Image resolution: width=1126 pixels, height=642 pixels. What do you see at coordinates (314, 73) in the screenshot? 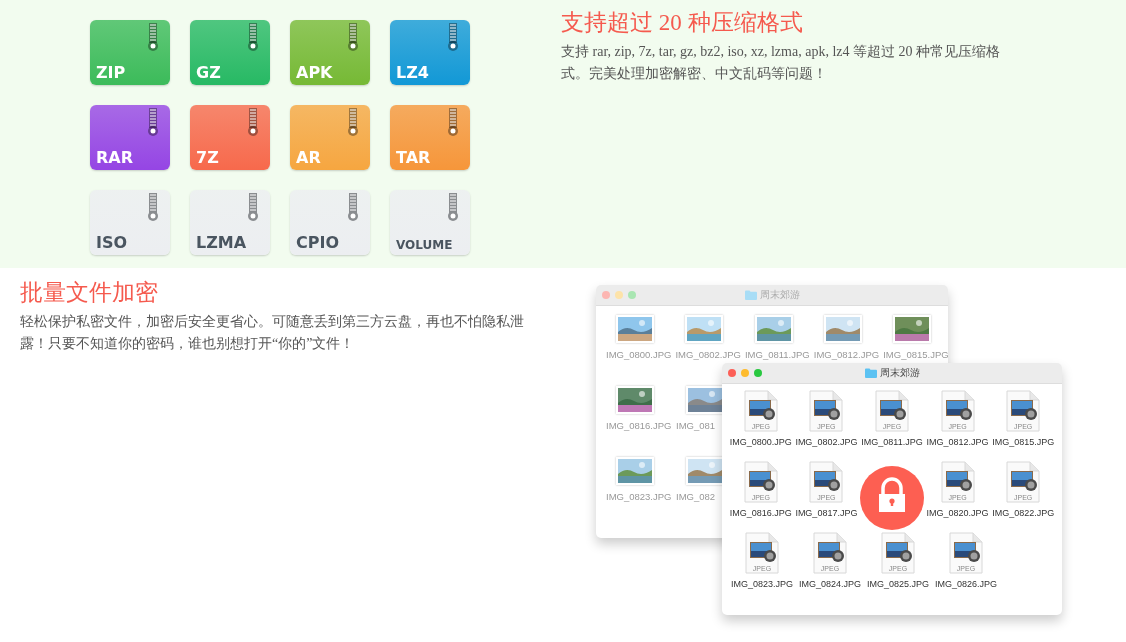
I see `format-label: APK` at bounding box center [314, 73].